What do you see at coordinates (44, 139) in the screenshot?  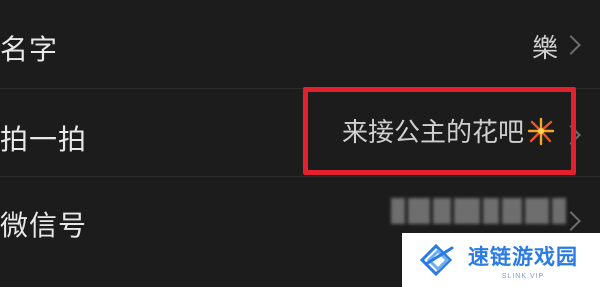 I see `row-label-pat: 拍一拍` at bounding box center [44, 139].